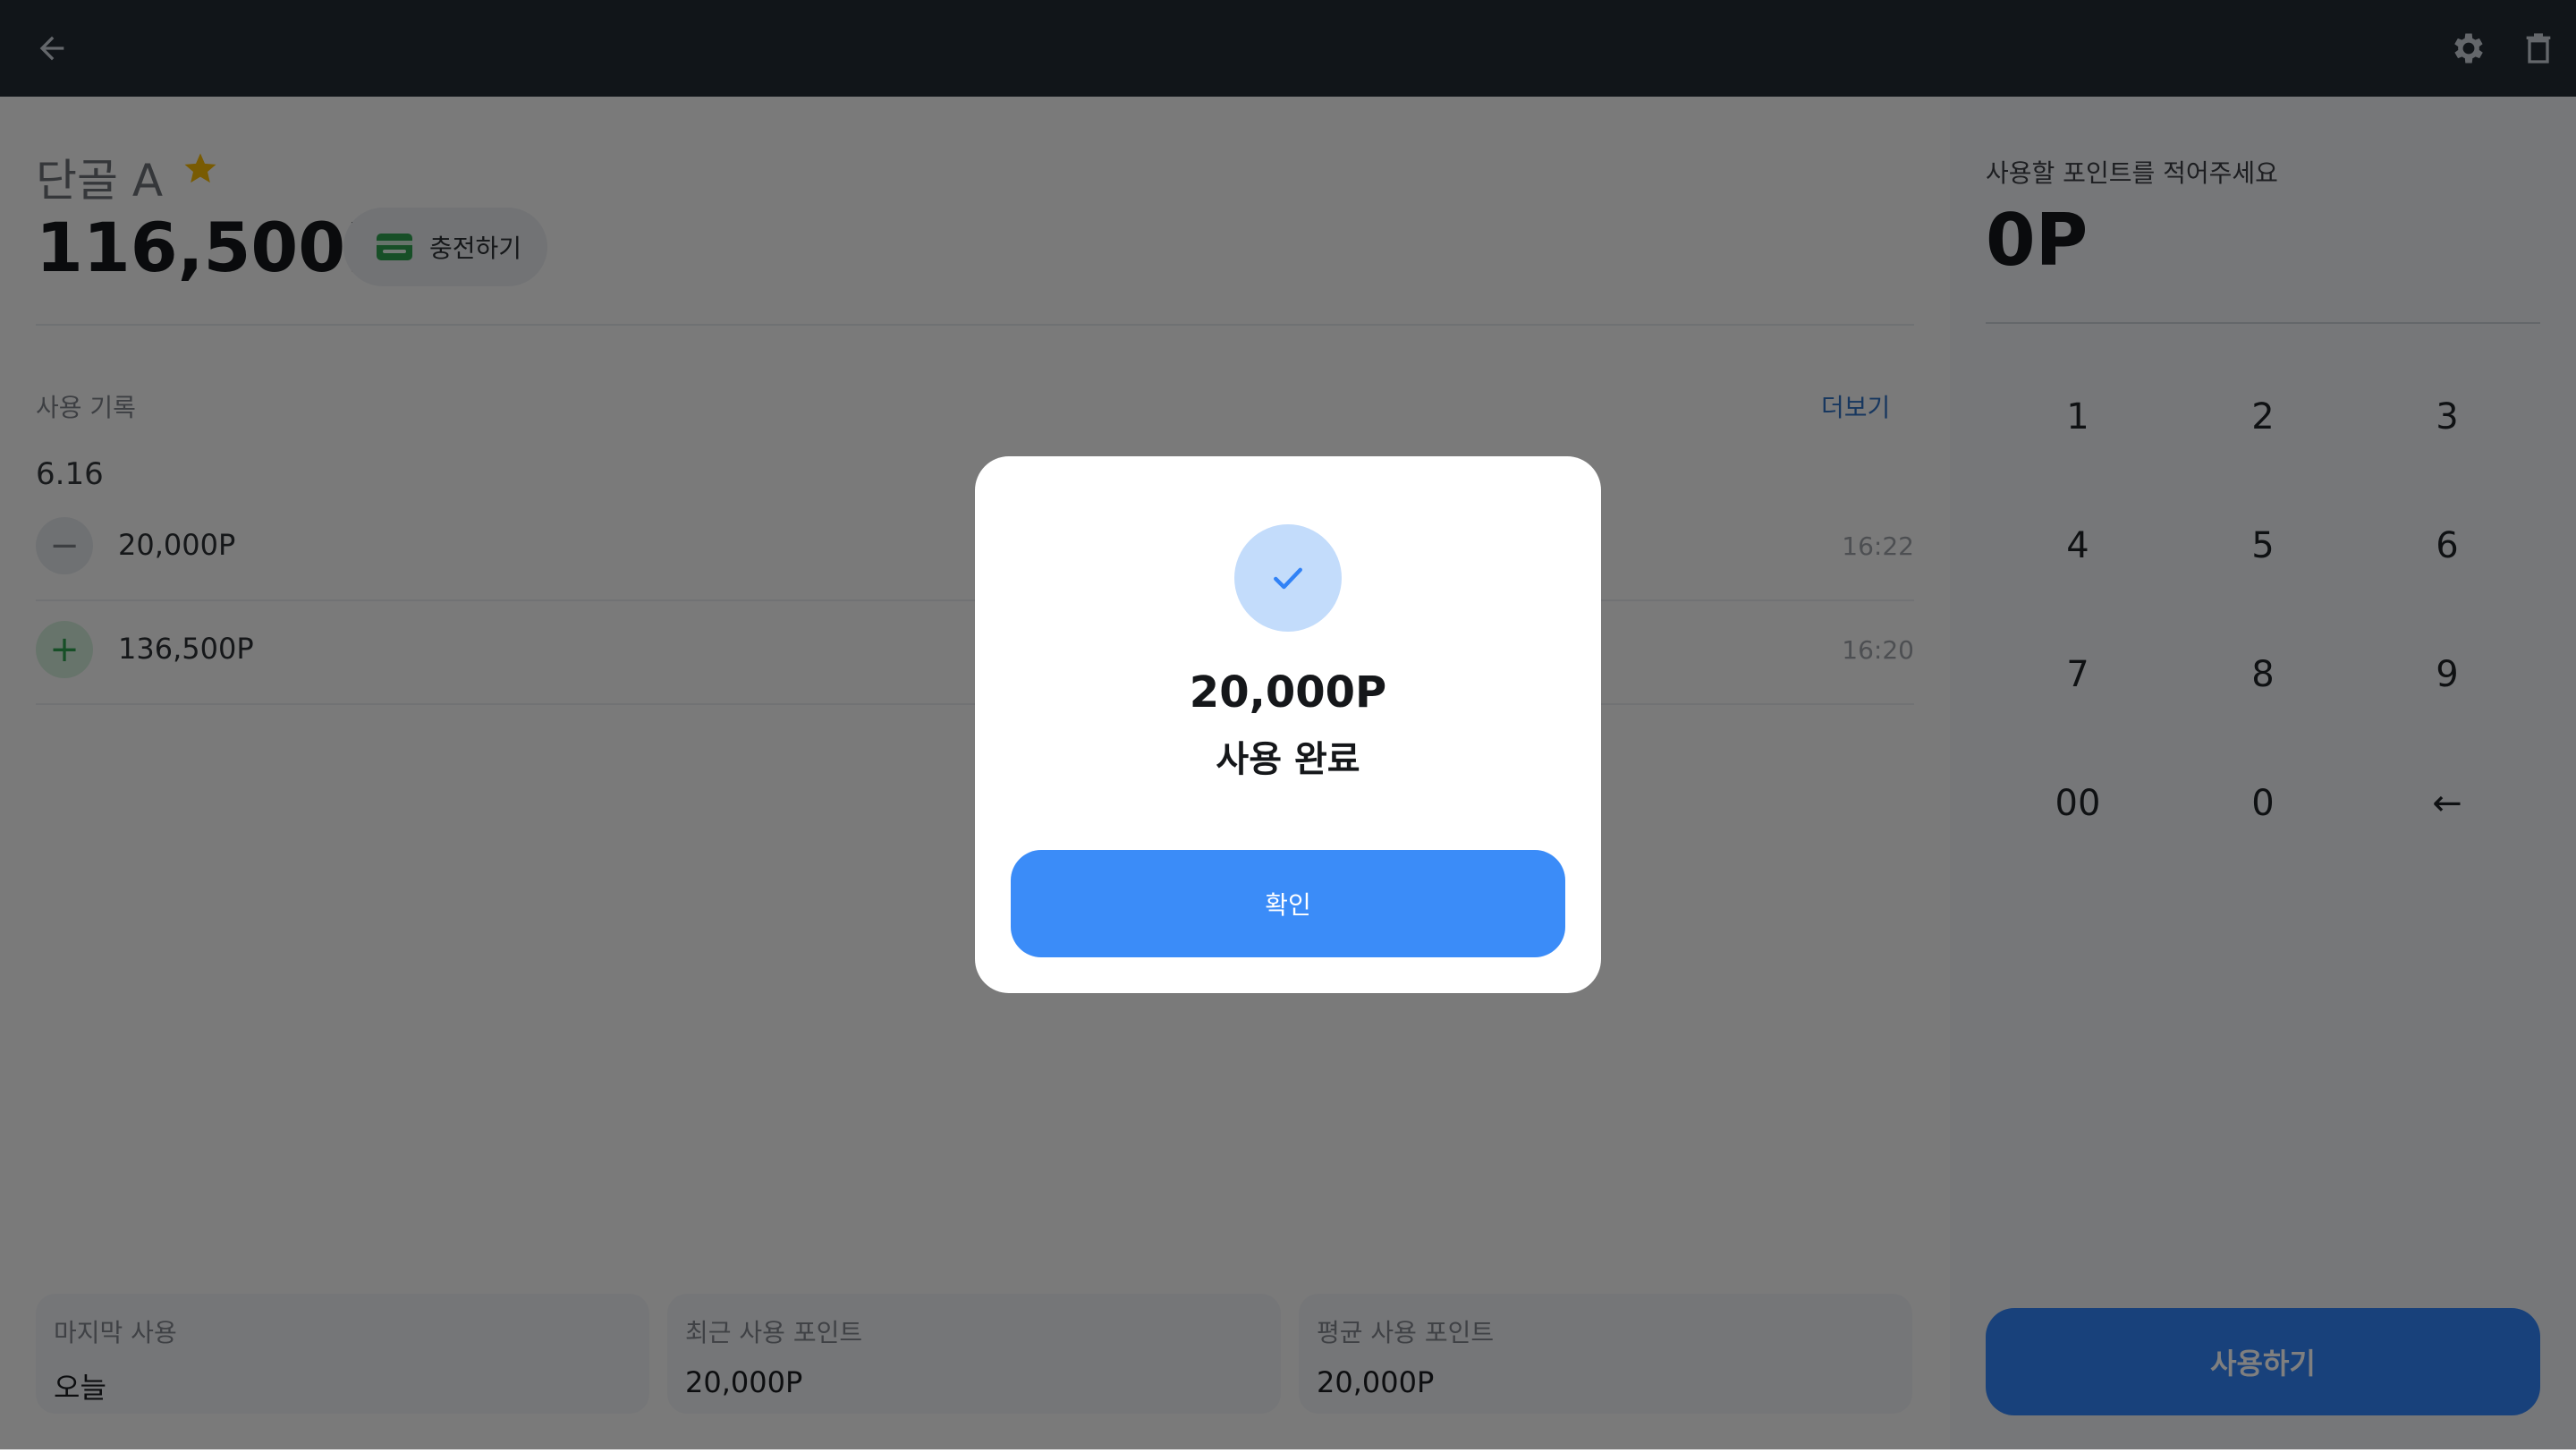 The image size is (2576, 1453). Describe the element at coordinates (1288, 724) in the screenshot. I see `success-dialog: 20,000P 사용 완료 확인` at that location.